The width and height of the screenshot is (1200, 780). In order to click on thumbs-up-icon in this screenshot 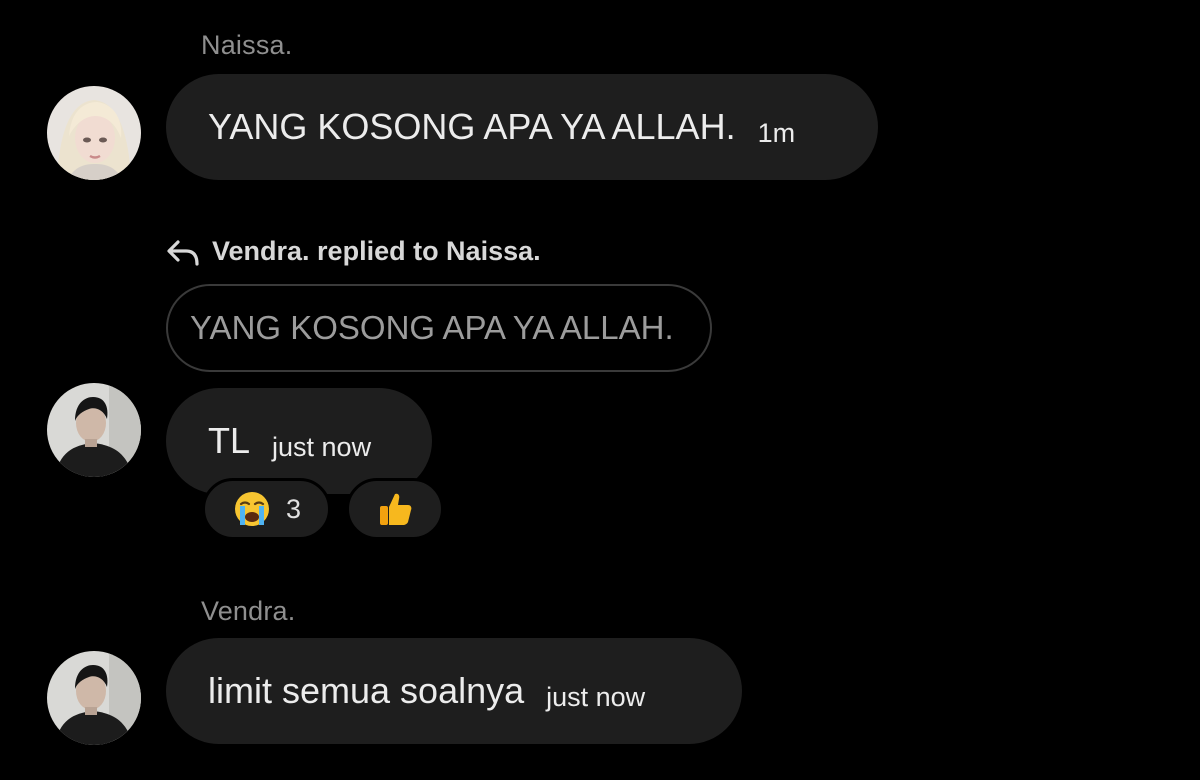, I will do `click(396, 509)`.